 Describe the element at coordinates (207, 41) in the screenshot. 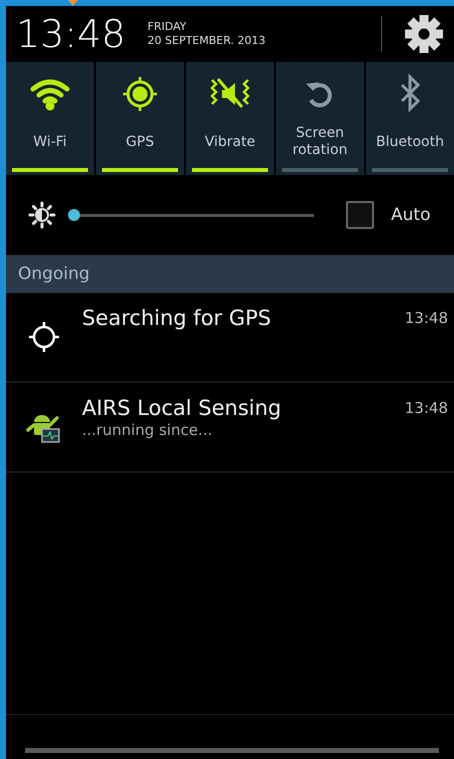

I see `date-label: 20 SEPTEMBER. 2013` at that location.